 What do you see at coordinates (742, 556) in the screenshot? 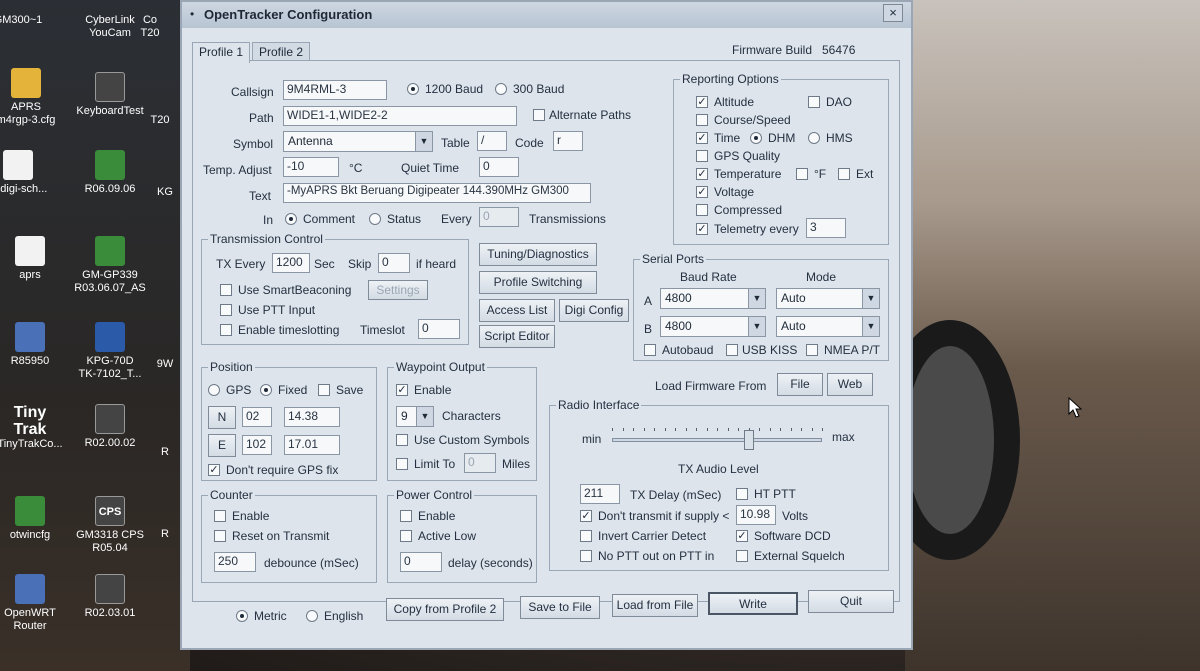
I see `external-squelch-checkbox` at bounding box center [742, 556].